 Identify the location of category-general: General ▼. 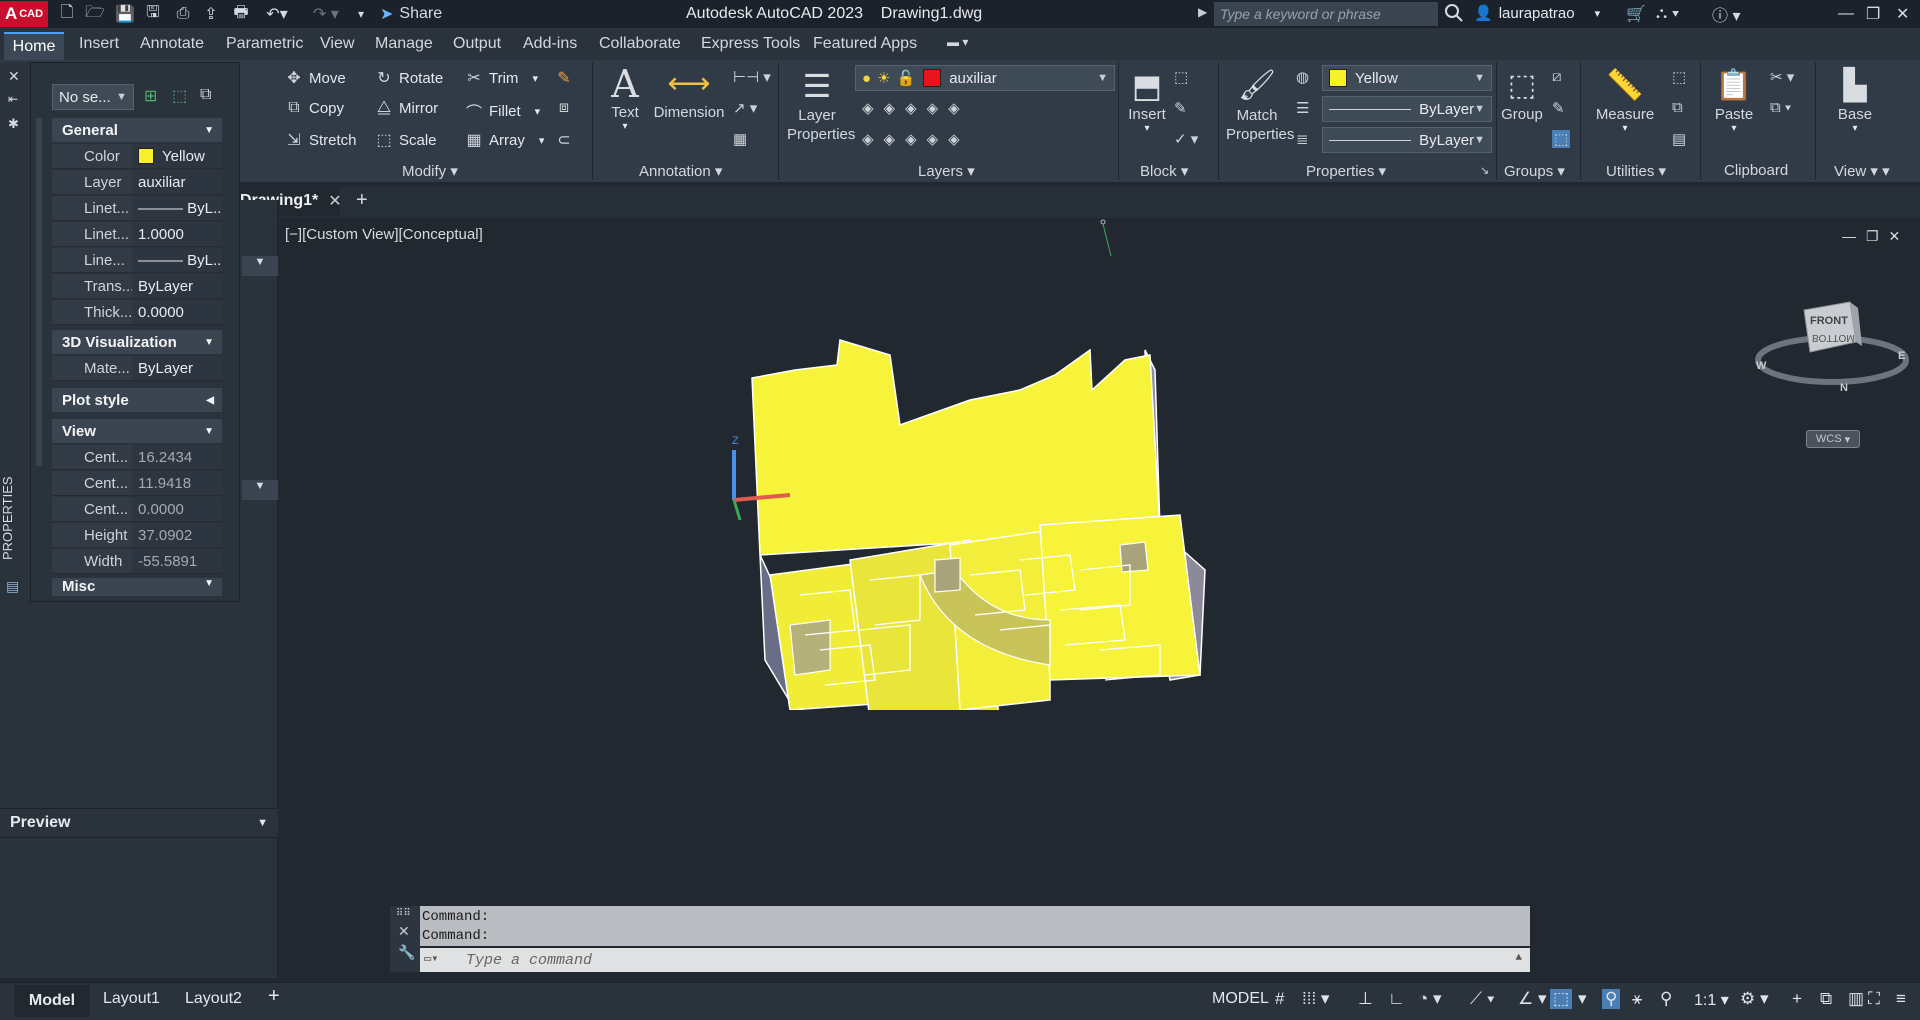
(137, 130).